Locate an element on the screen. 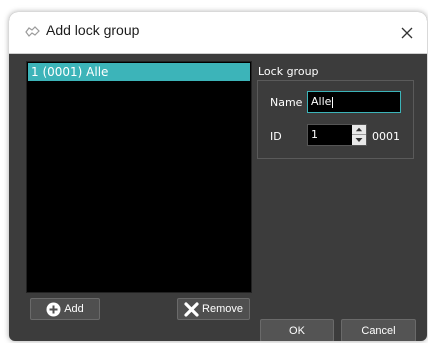  id-label: ID is located at coordinates (276, 136).